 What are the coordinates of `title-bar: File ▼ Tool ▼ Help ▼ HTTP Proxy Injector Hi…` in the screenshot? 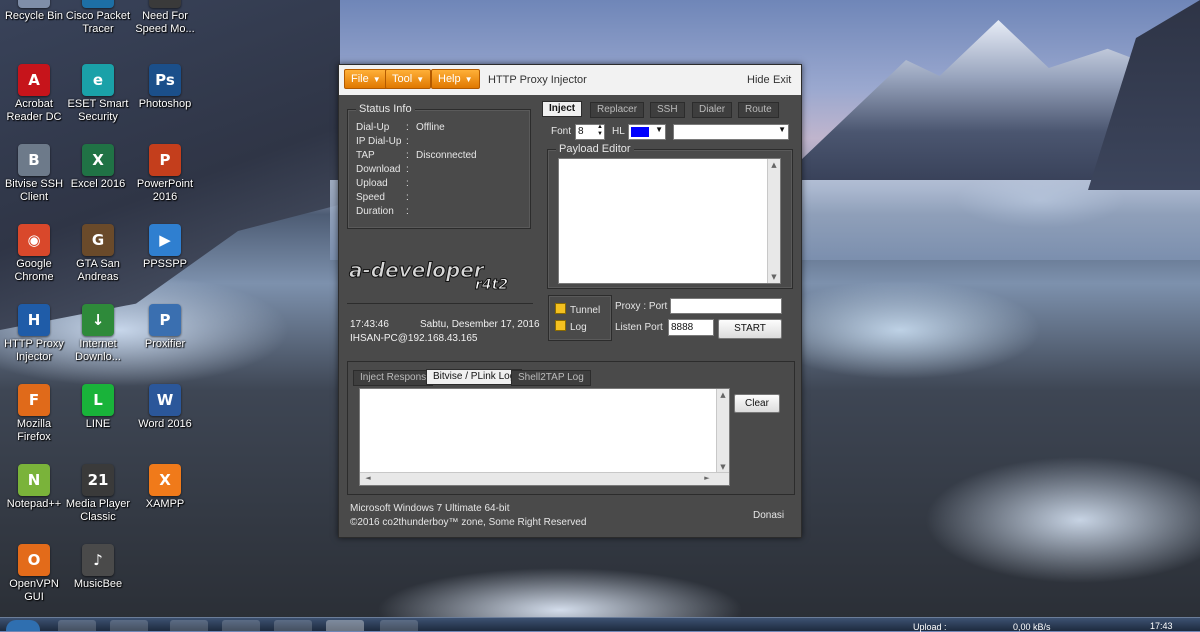 It's located at (570, 80).